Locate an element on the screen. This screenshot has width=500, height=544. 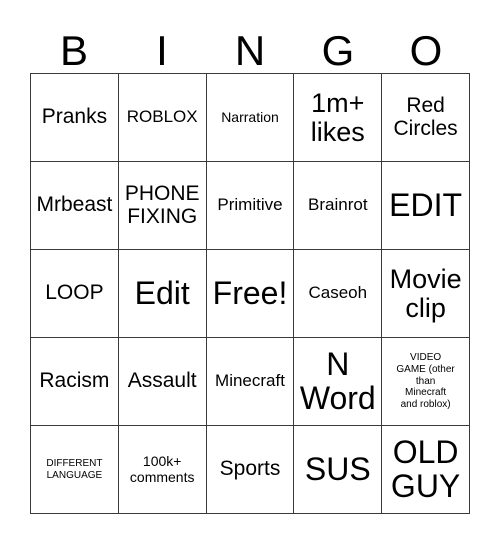
bingo-cell-label: Caseoh is located at coordinates (338, 293).